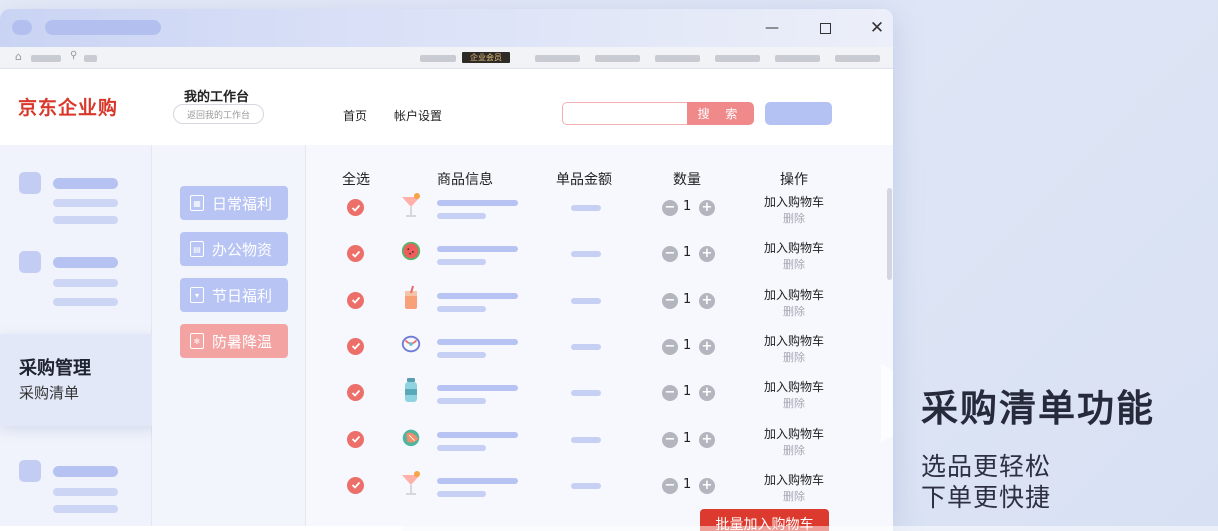 The width and height of the screenshot is (1218, 531). Describe the element at coordinates (411, 437) in the screenshot. I see `shell-icon` at that location.